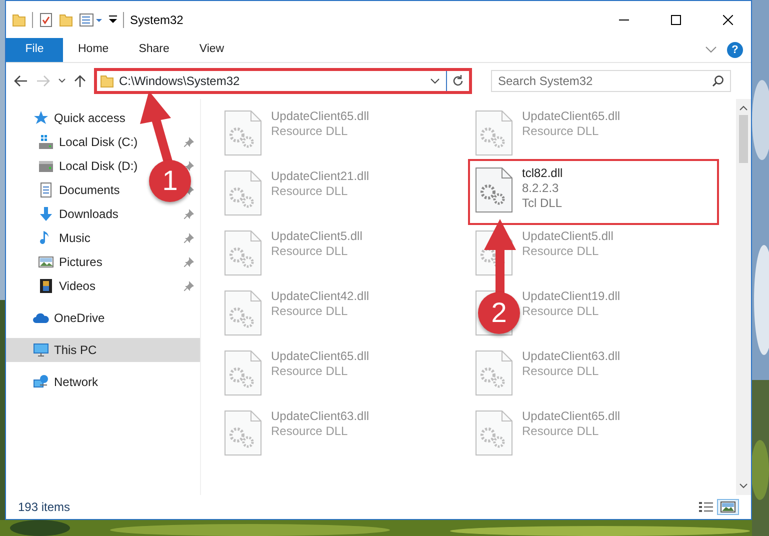 The width and height of the screenshot is (769, 536). What do you see at coordinates (41, 350) in the screenshot?
I see `monitor-icon` at bounding box center [41, 350].